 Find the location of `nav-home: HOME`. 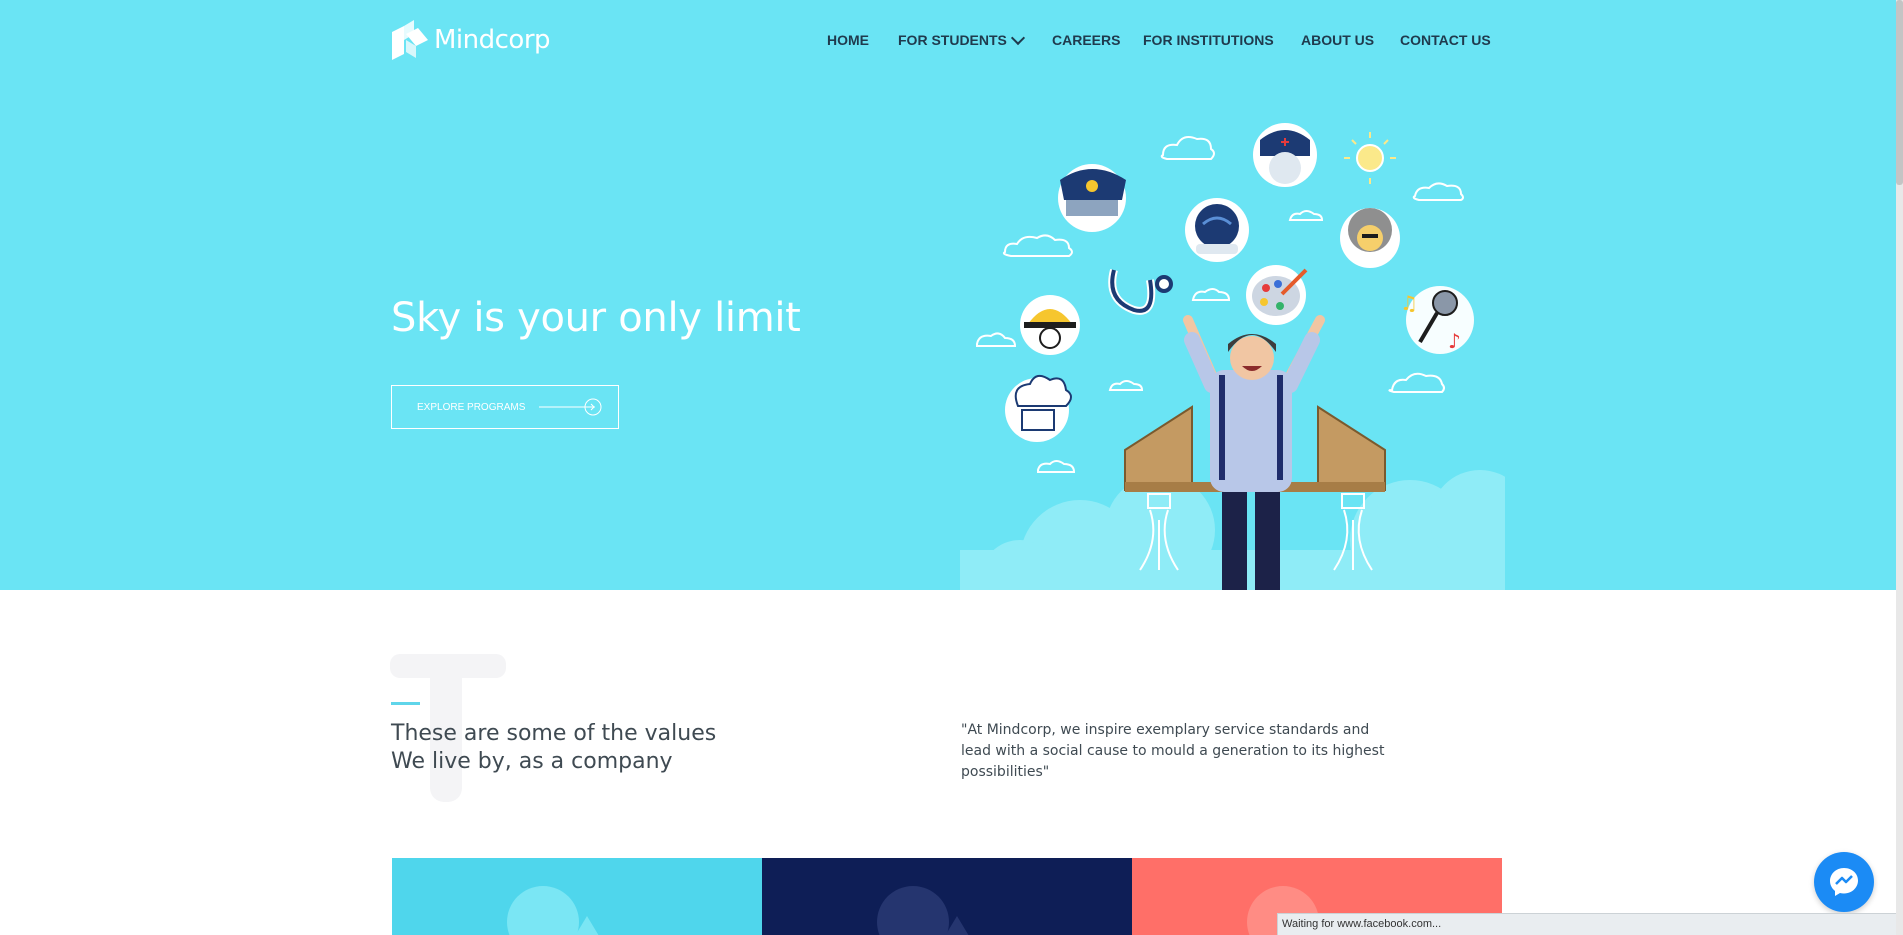

nav-home: HOME is located at coordinates (848, 40).